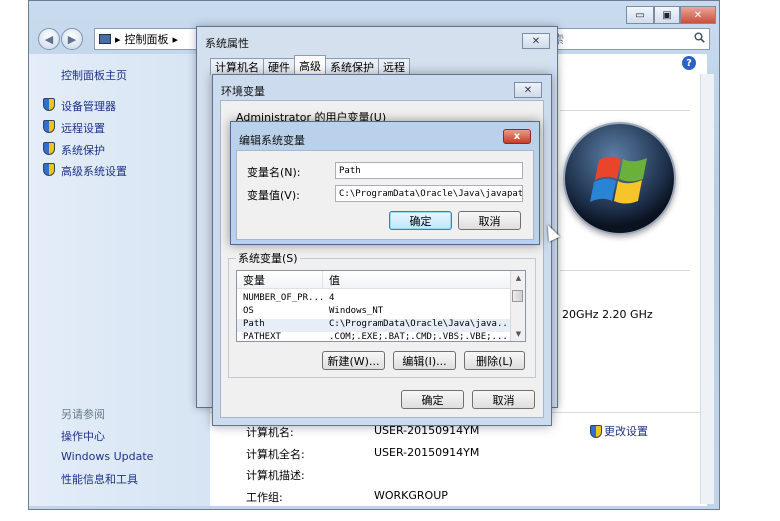 The height and width of the screenshot is (521, 780). I want to click on windows-update-link: Windows Update, so click(107, 456).